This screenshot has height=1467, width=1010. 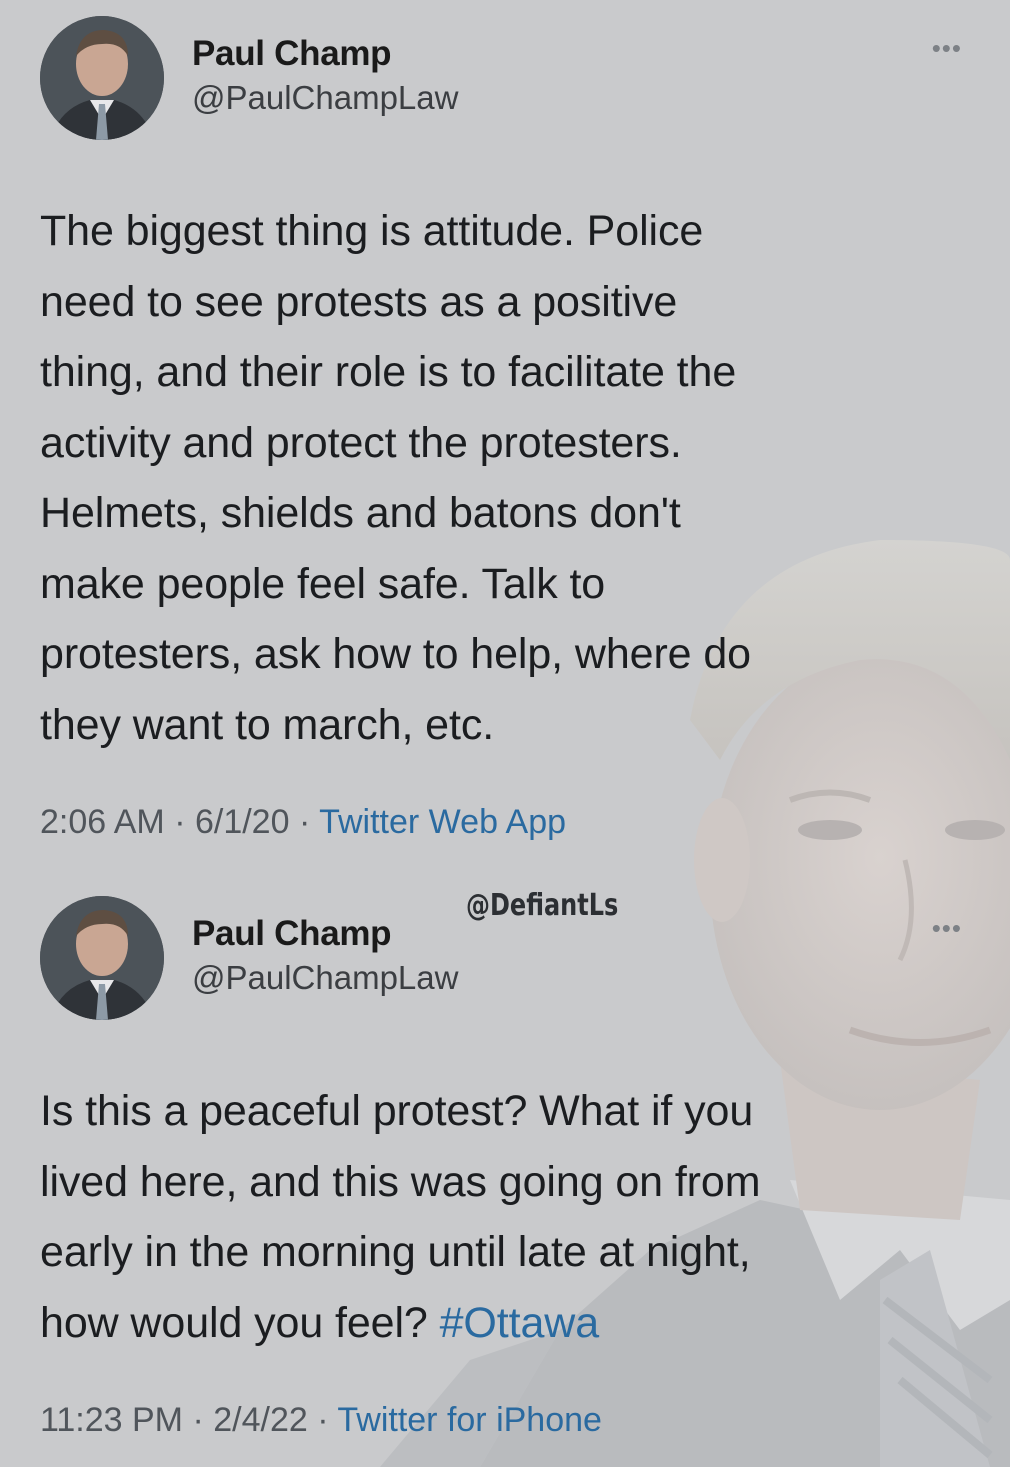 I want to click on tweet-source-link: Twitter Web App, so click(x=442, y=822).